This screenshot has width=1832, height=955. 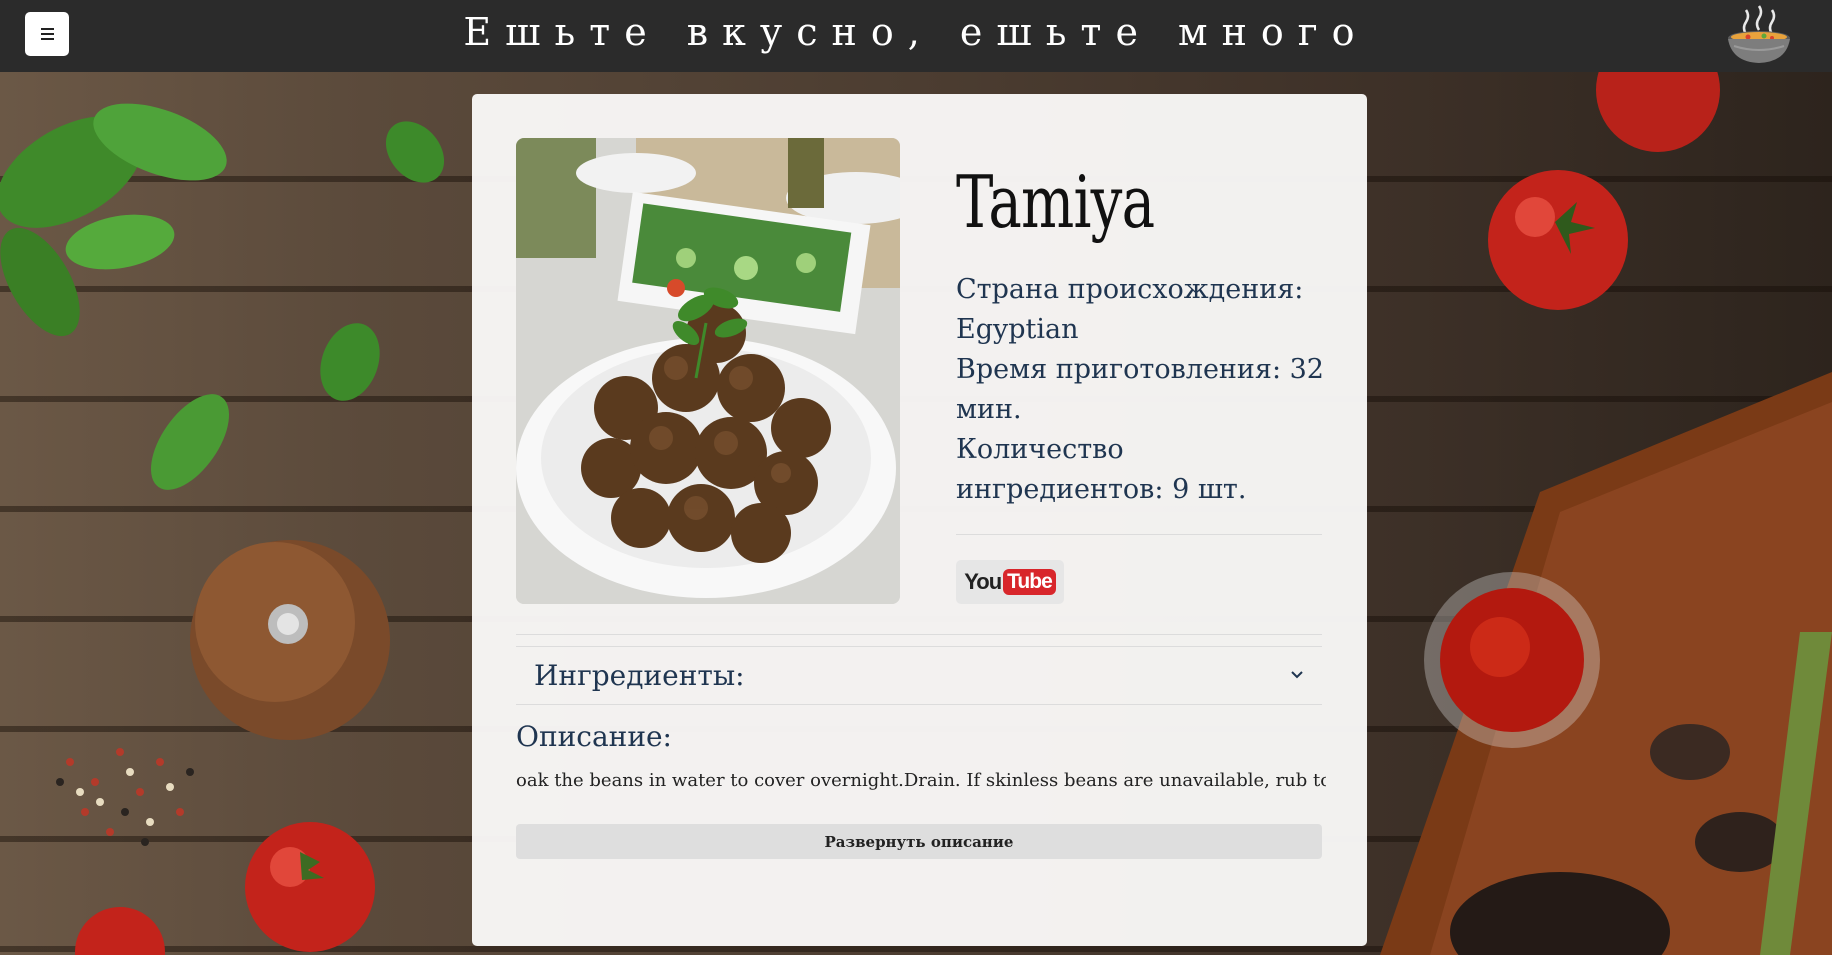 I want to click on site-title: Ешьте вкусно, ешьте много, so click(x=916, y=32).